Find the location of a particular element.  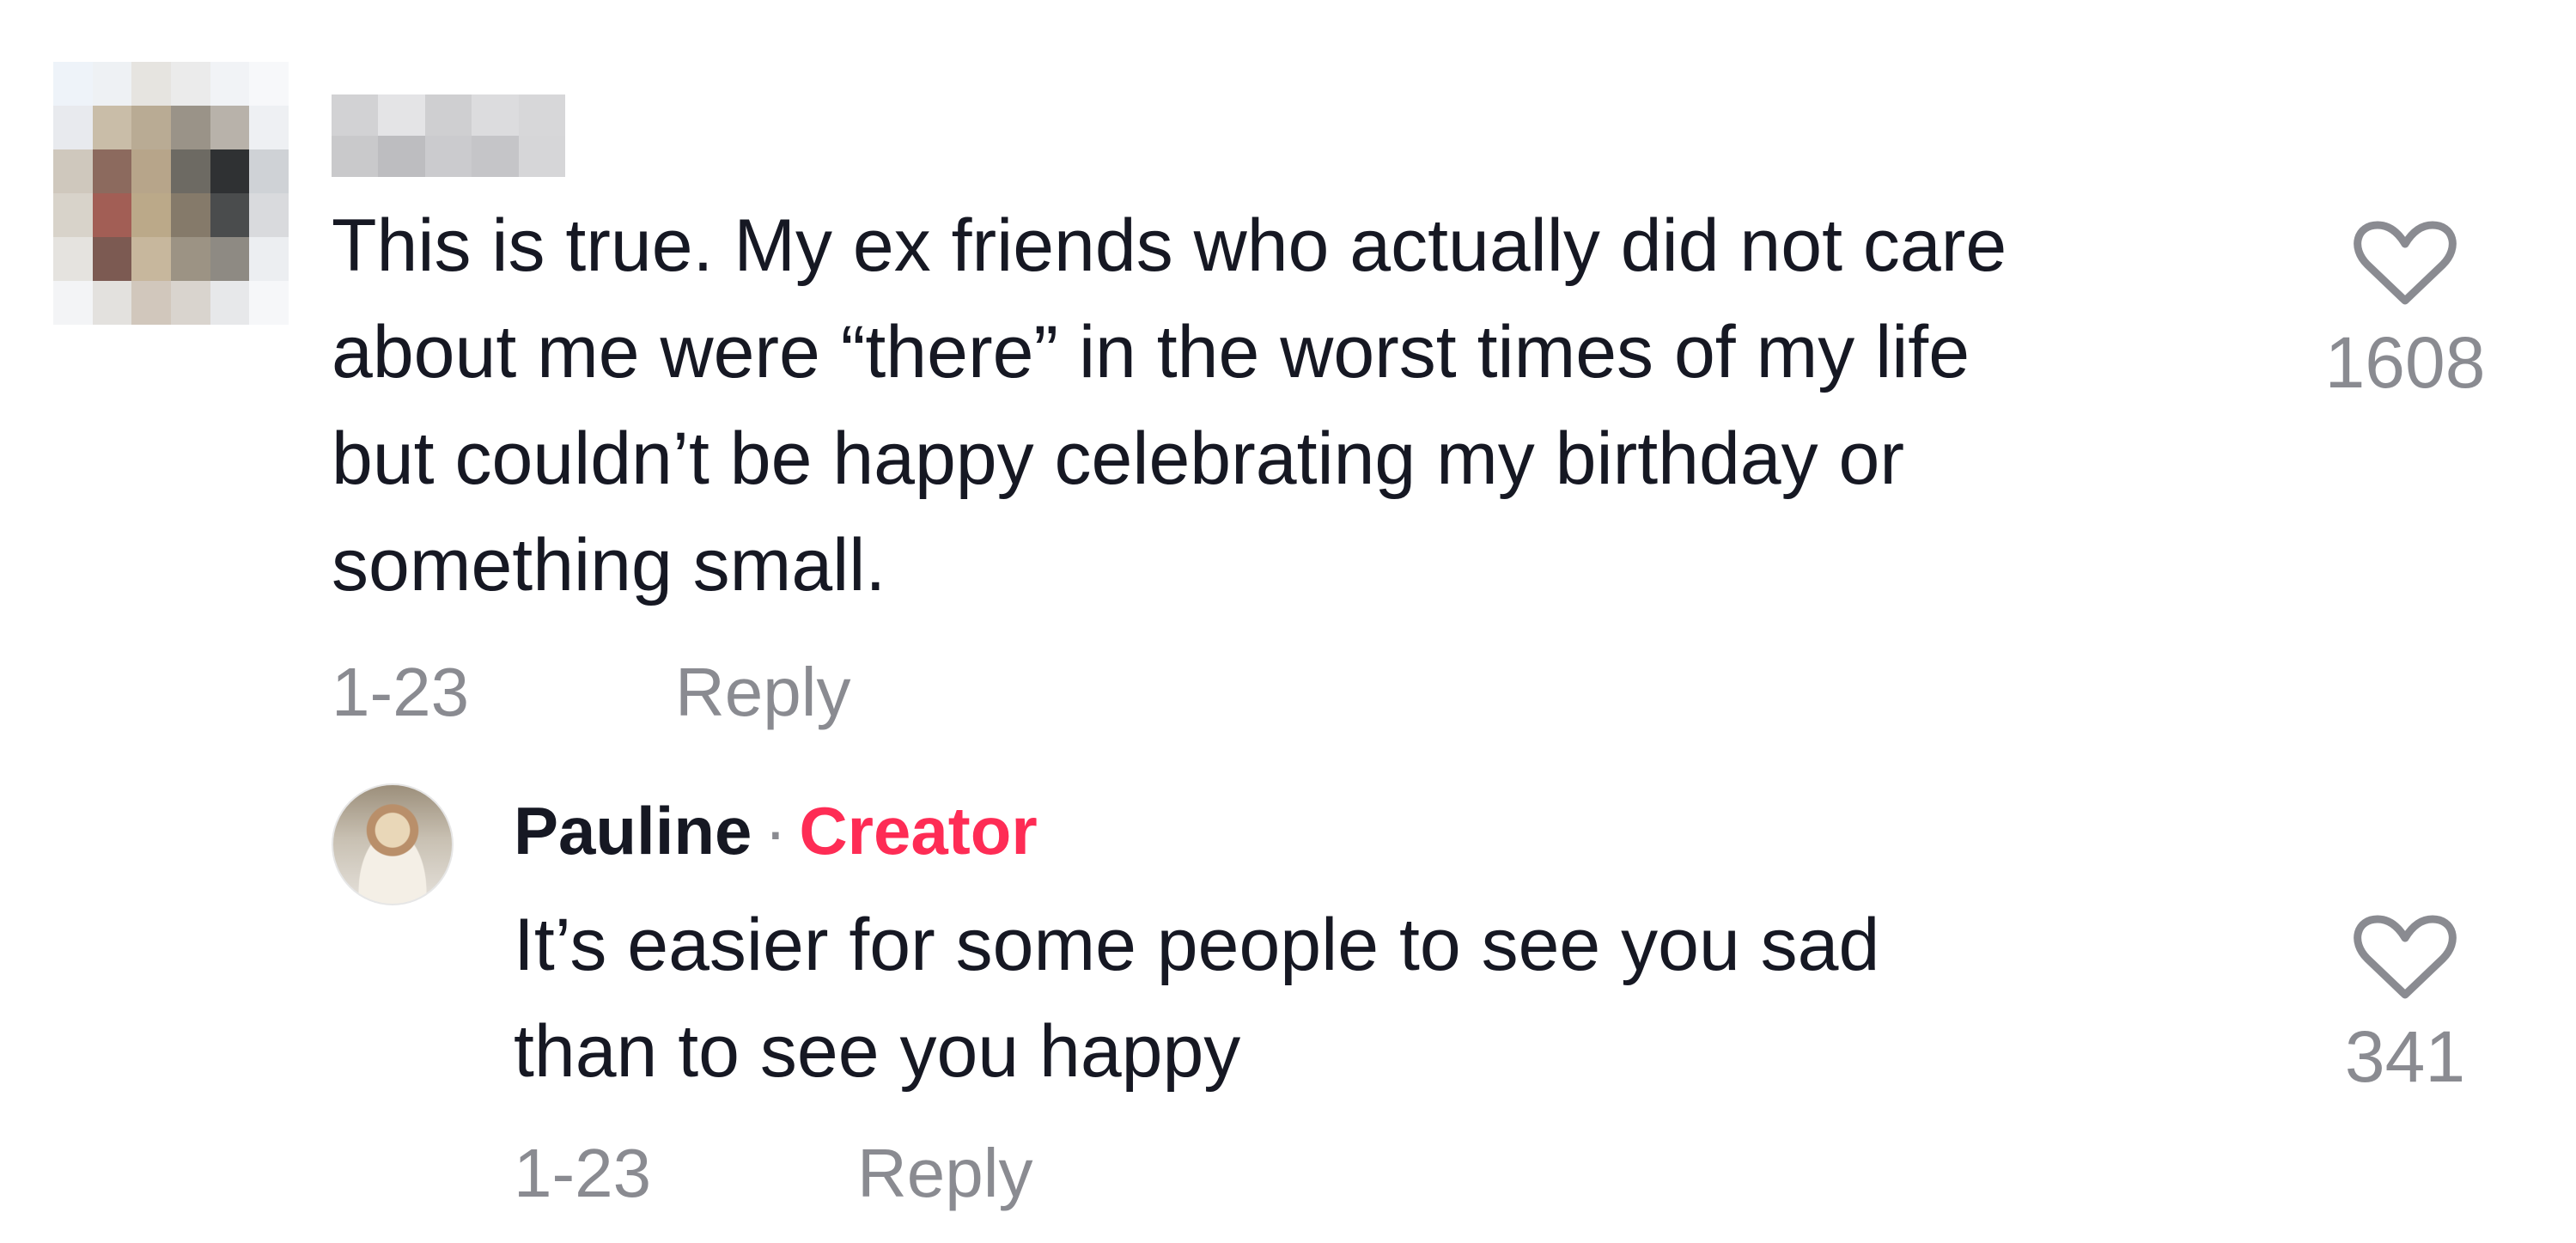

like-button: 341 is located at coordinates (2405, 1005).